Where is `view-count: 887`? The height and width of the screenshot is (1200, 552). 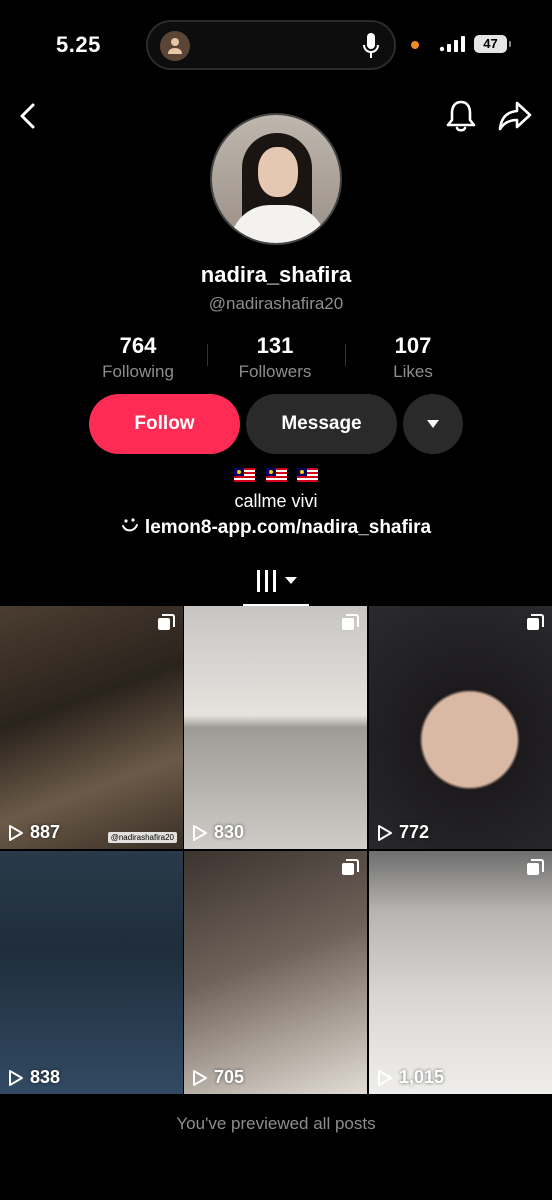
view-count: 887 is located at coordinates (34, 832).